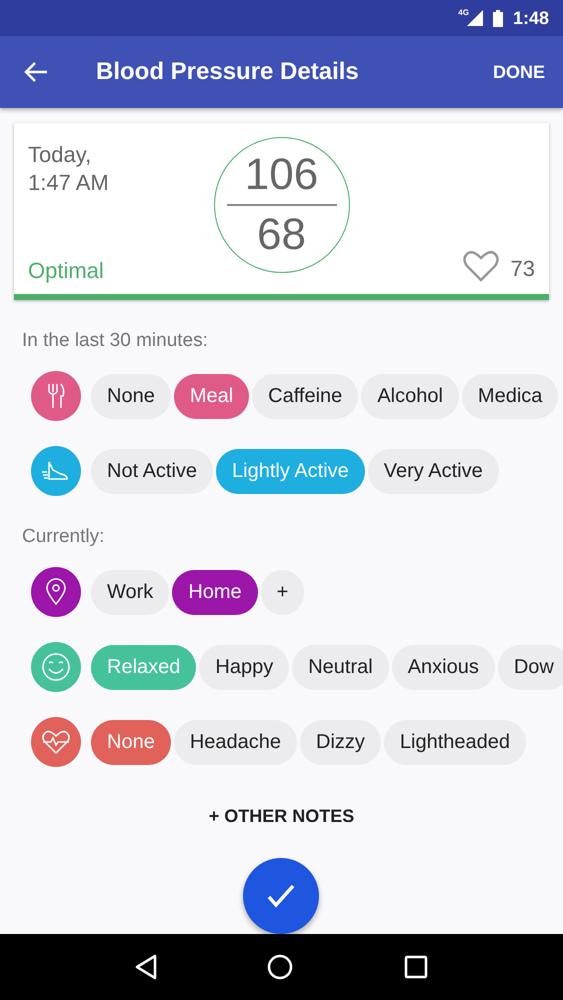 Image resolution: width=563 pixels, height=1000 pixels. What do you see at coordinates (305, 396) in the screenshot?
I see `option-chip: Caffeine` at bounding box center [305, 396].